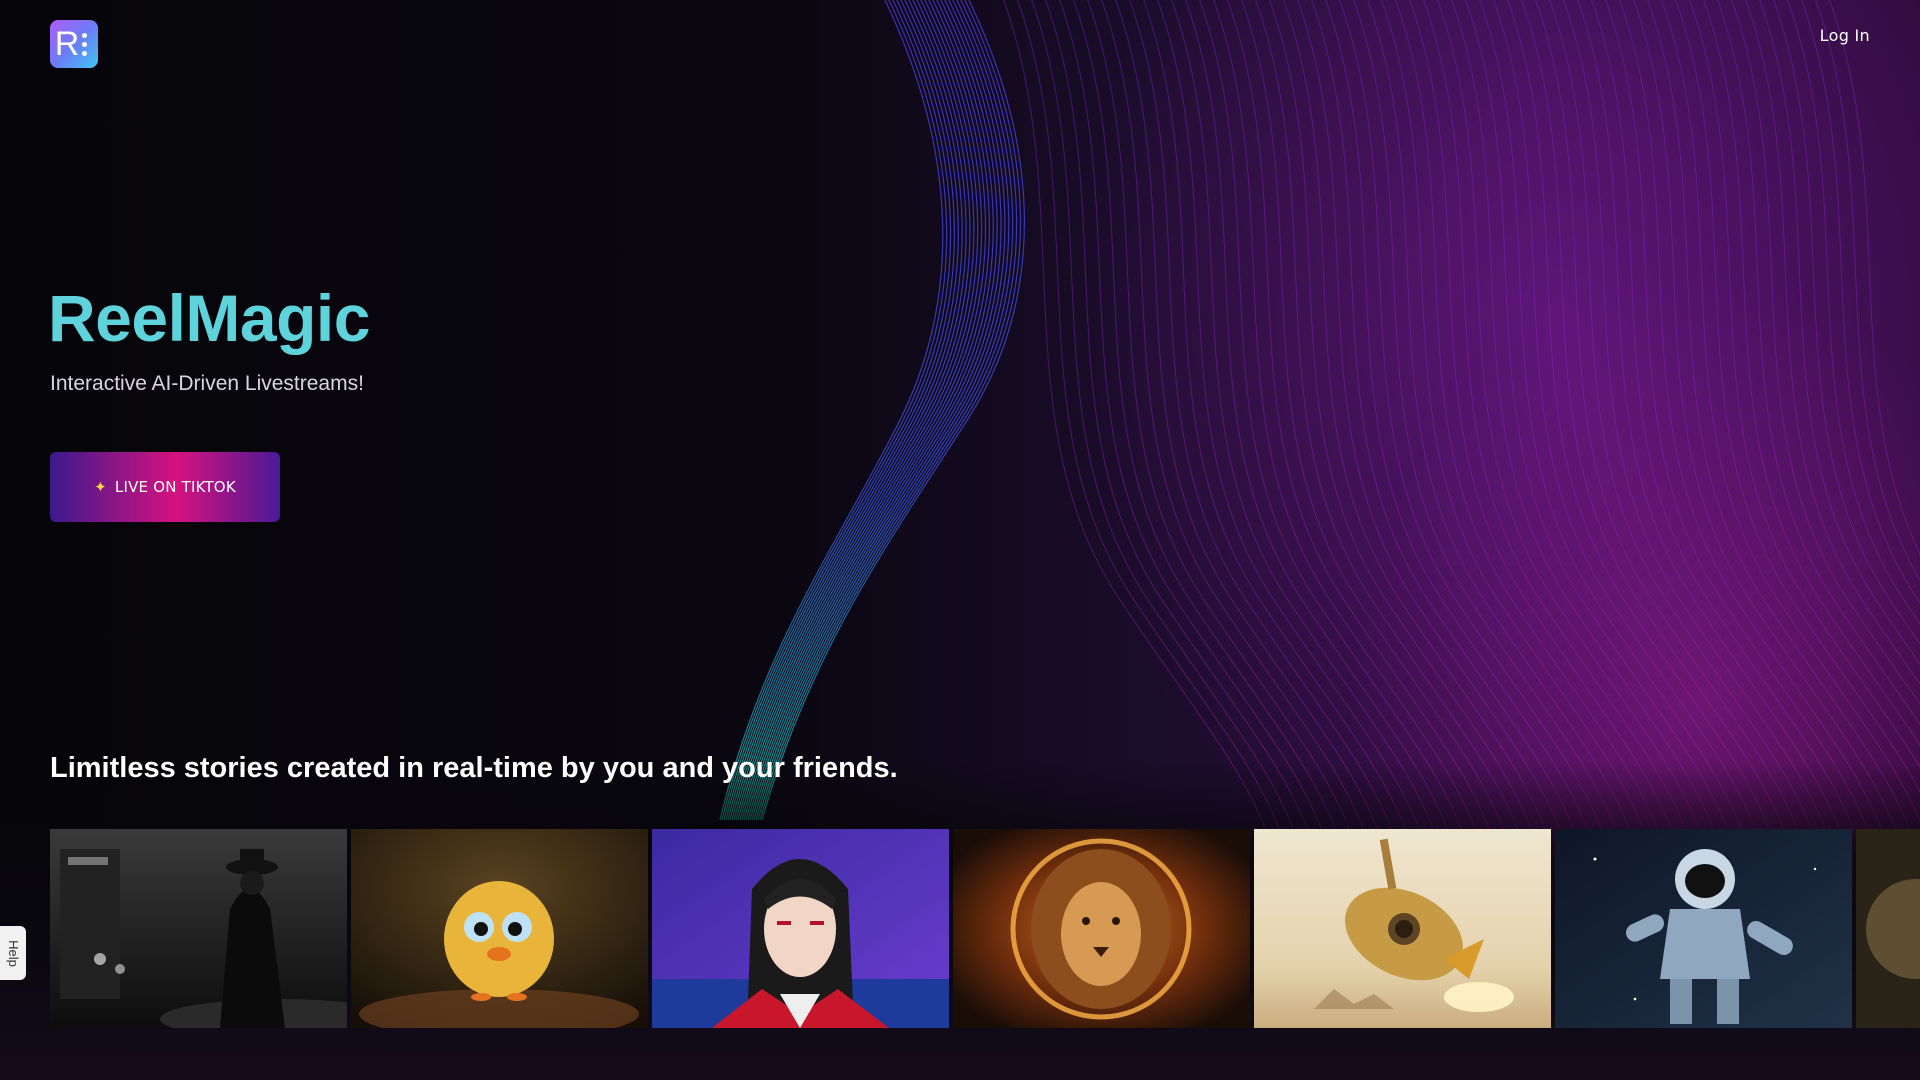 Image resolution: width=1920 pixels, height=1080 pixels. I want to click on thumbnail-cartoon-chick, so click(499, 928).